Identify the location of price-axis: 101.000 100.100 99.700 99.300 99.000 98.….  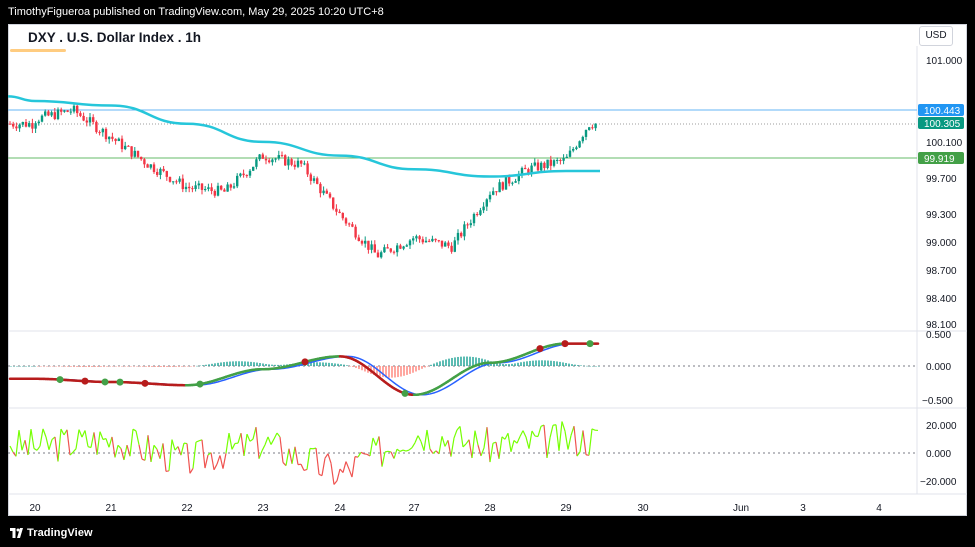
(944, 193).